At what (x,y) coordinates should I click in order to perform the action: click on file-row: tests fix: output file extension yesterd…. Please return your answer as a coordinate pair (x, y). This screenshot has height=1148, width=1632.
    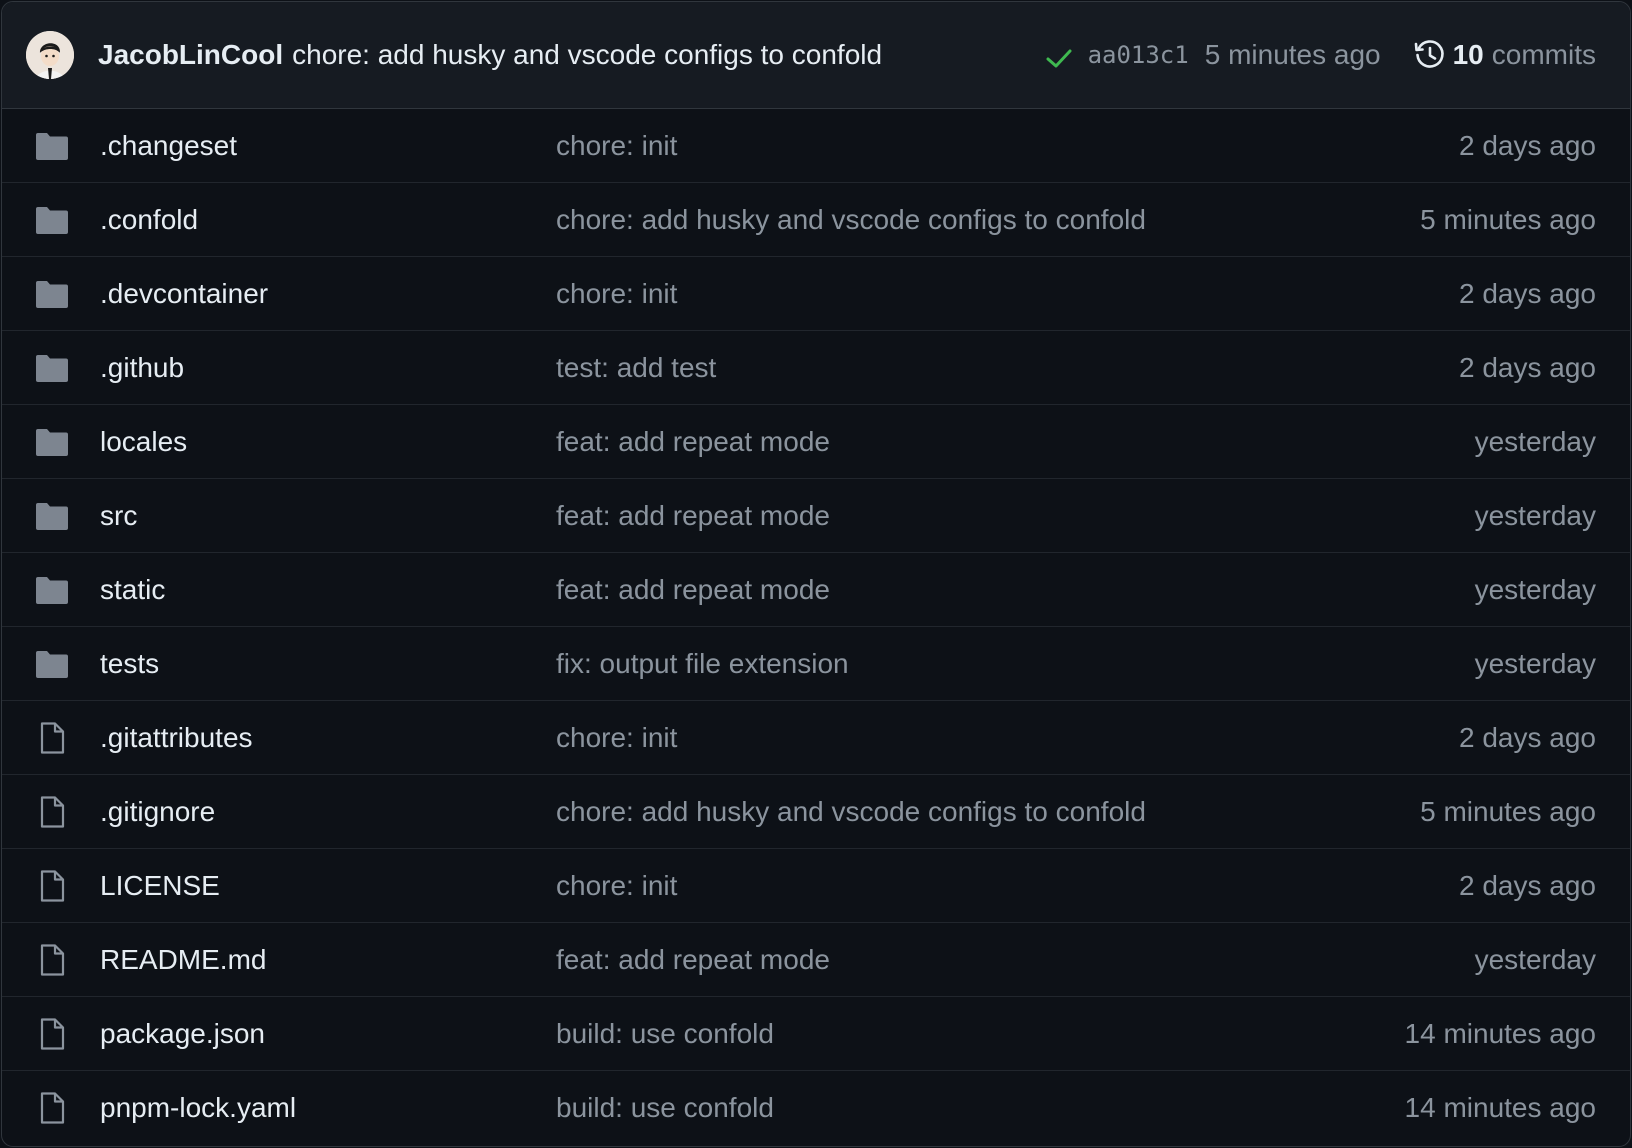
    Looking at the image, I should click on (816, 664).